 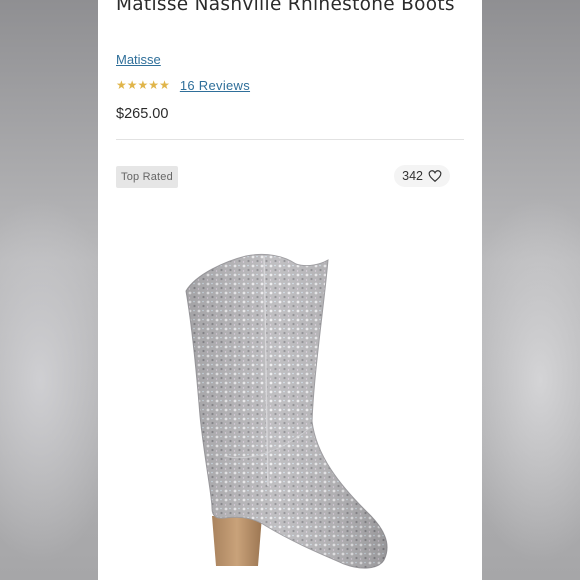 I want to click on rating-row: ★ ★ ★ ★ ★ 16 Reviews, so click(x=183, y=85).